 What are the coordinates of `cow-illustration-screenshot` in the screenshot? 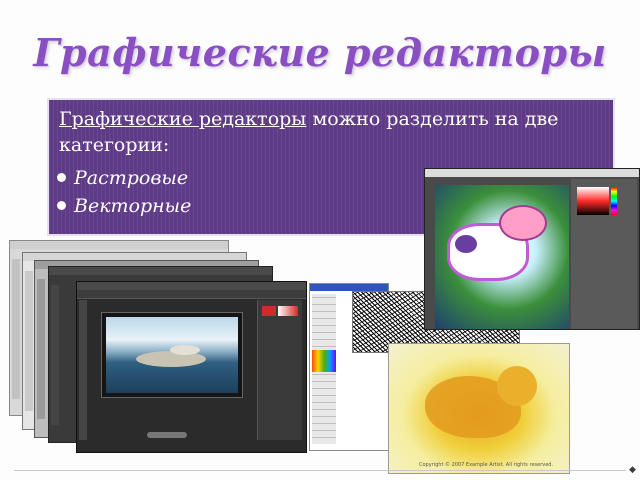 It's located at (532, 249).